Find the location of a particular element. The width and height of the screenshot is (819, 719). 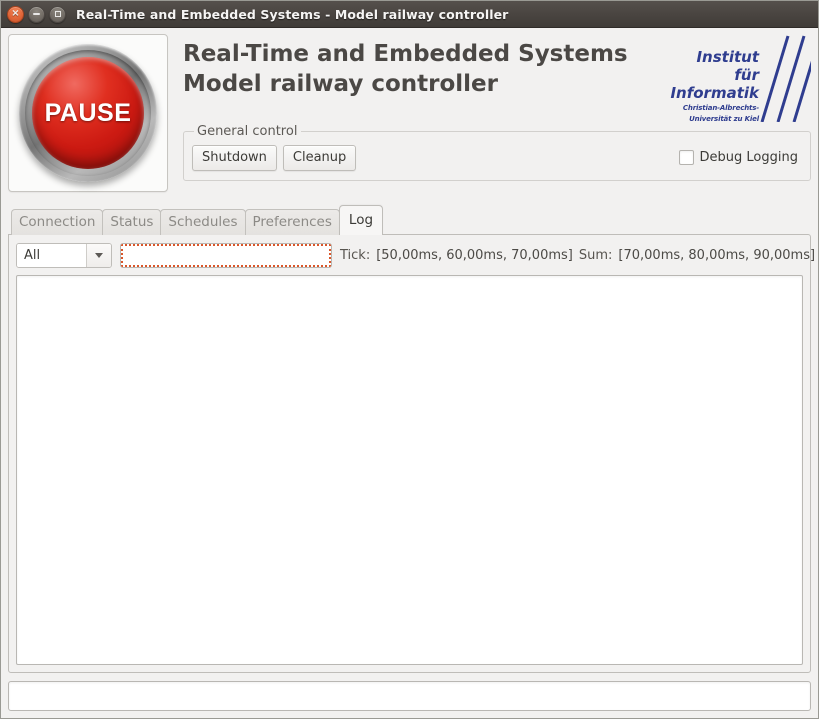

maximize-icon is located at coordinates (57, 14).